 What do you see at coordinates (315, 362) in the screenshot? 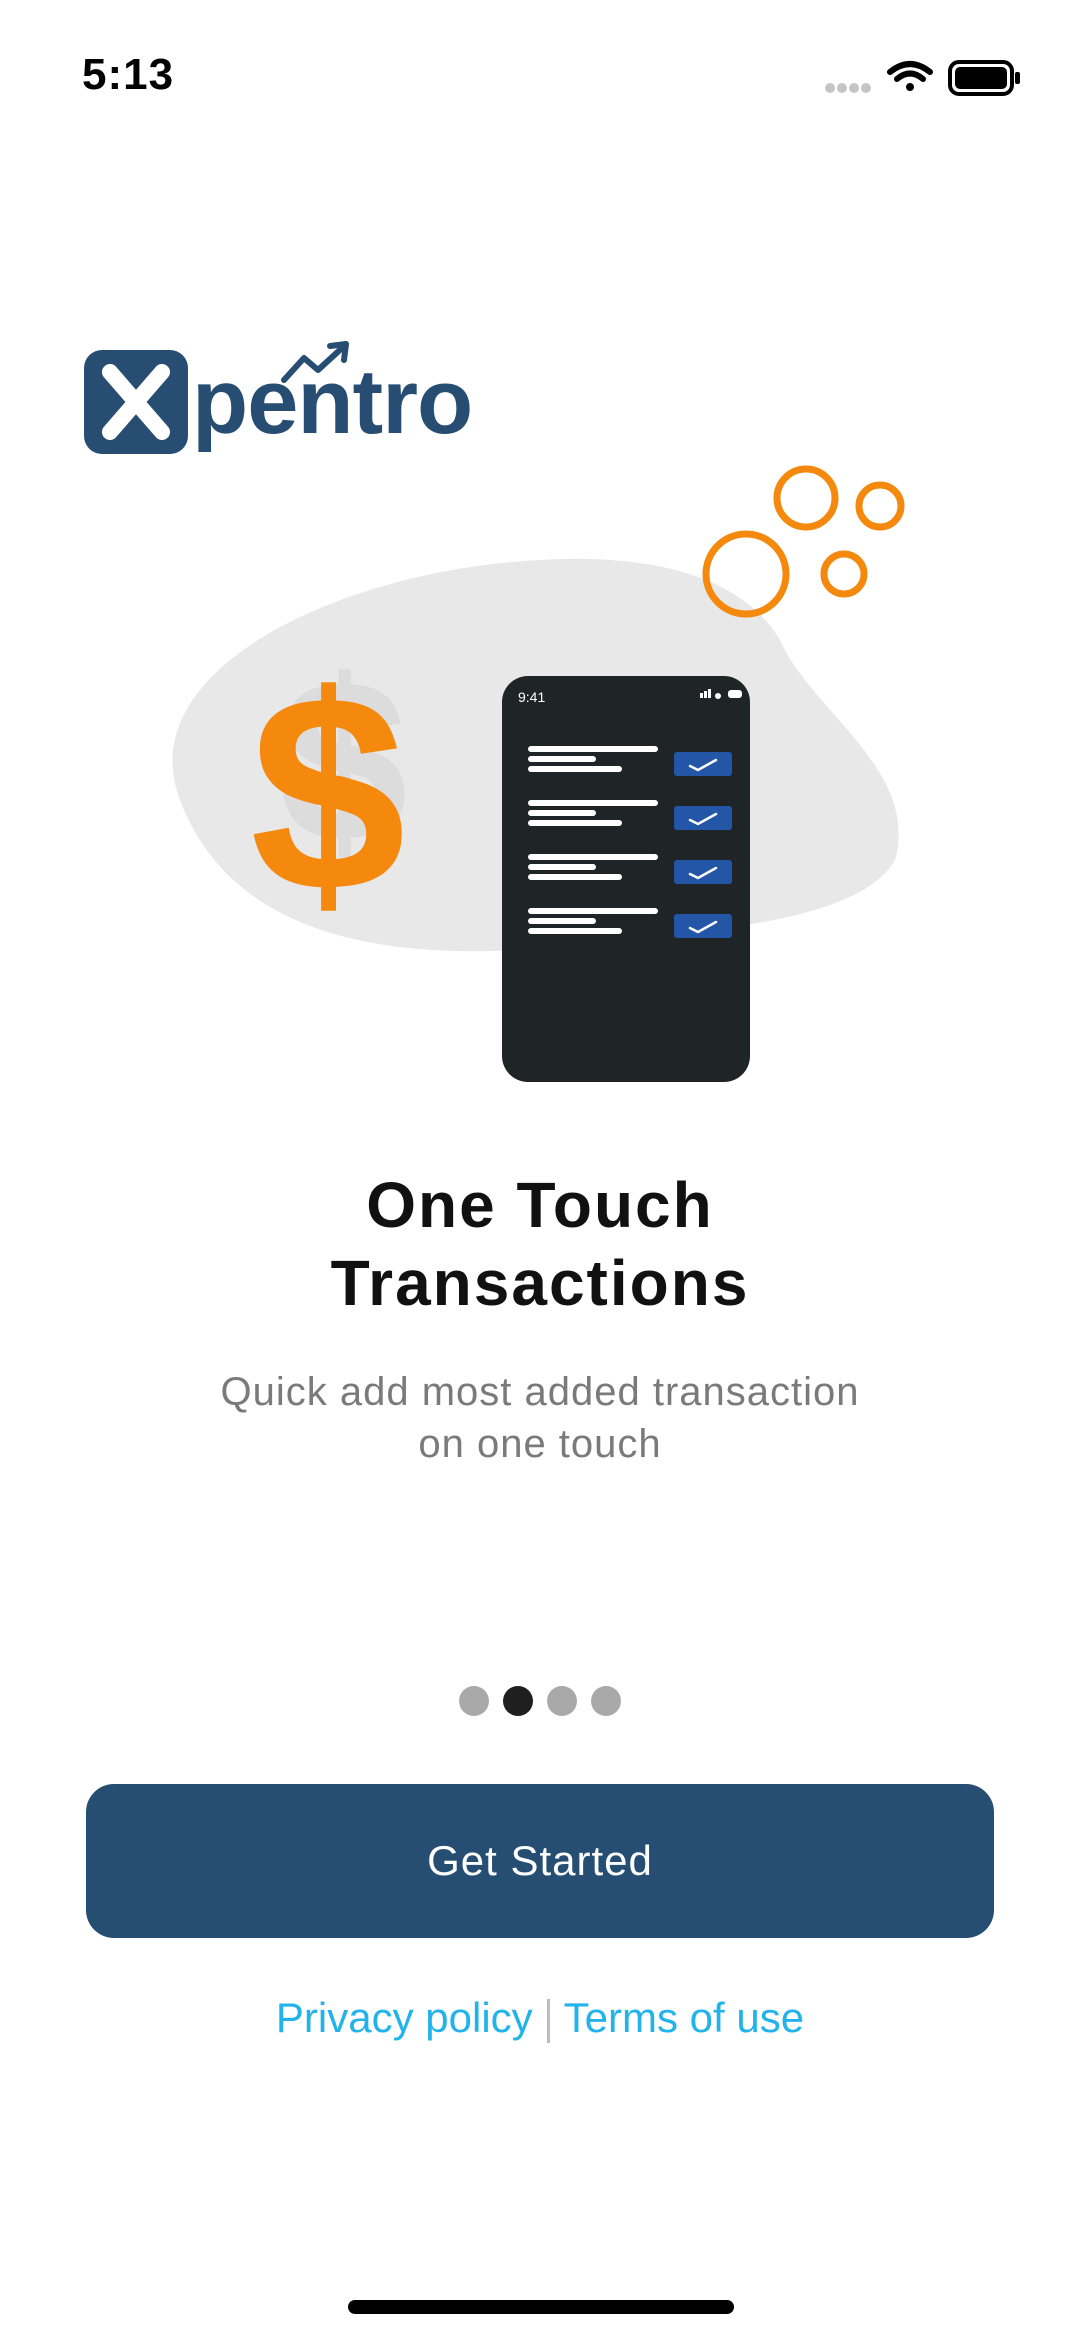
I see `trend-arrow-icon` at bounding box center [315, 362].